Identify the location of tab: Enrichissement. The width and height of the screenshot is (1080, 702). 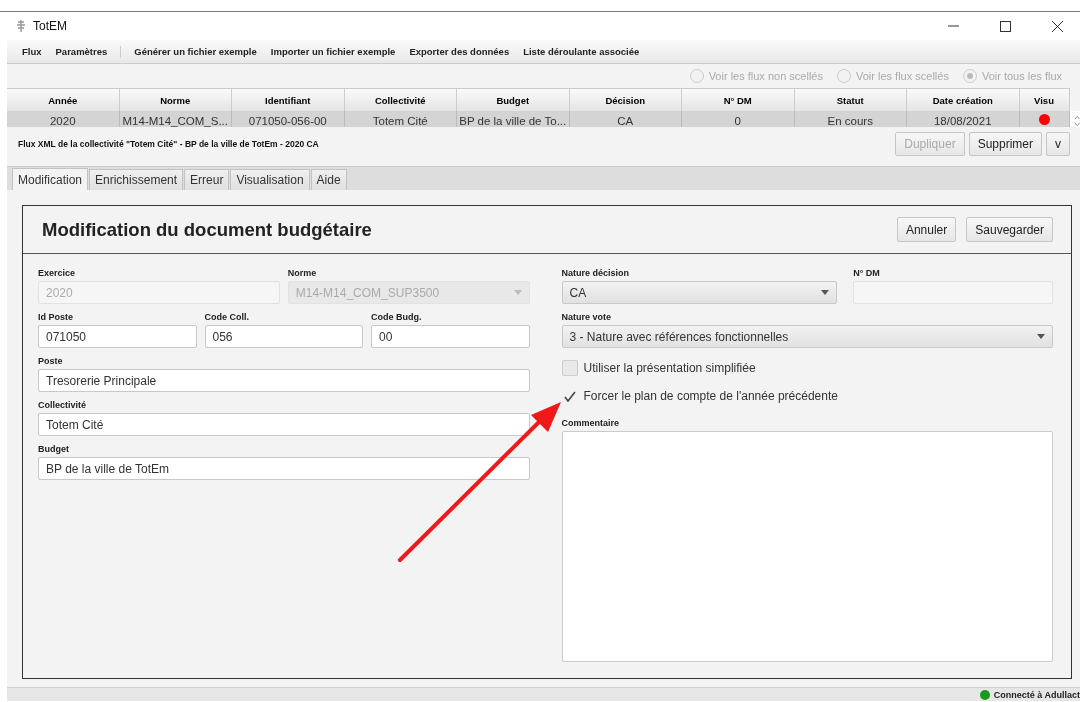
(136, 179).